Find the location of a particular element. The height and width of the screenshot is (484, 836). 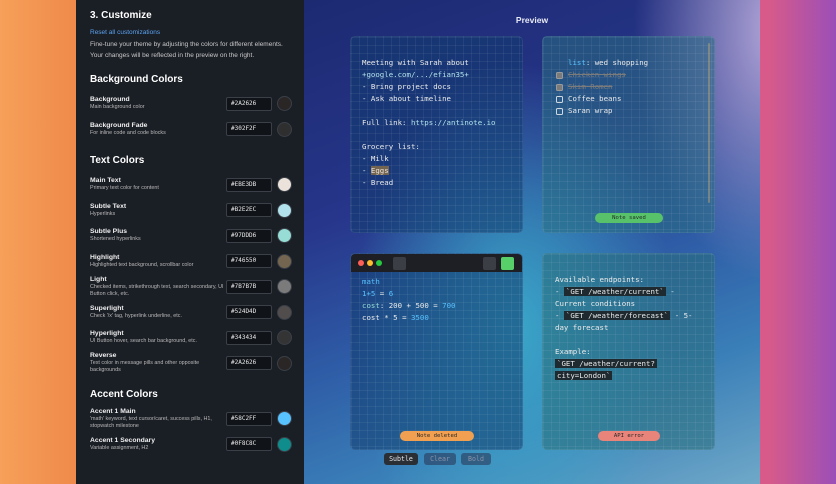

api-error-pill: API error is located at coordinates (629, 436).